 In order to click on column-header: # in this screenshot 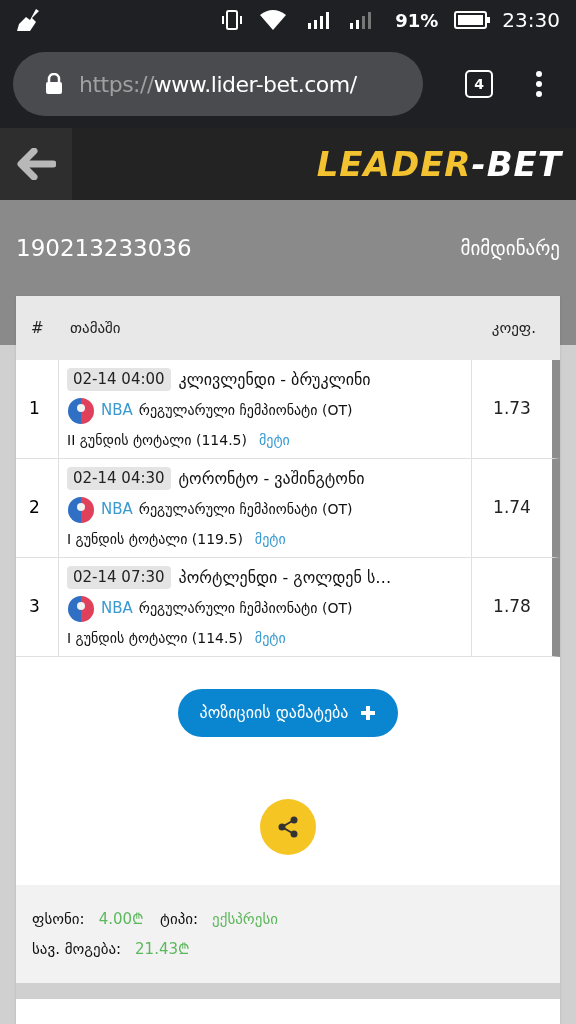, I will do `click(37, 328)`.